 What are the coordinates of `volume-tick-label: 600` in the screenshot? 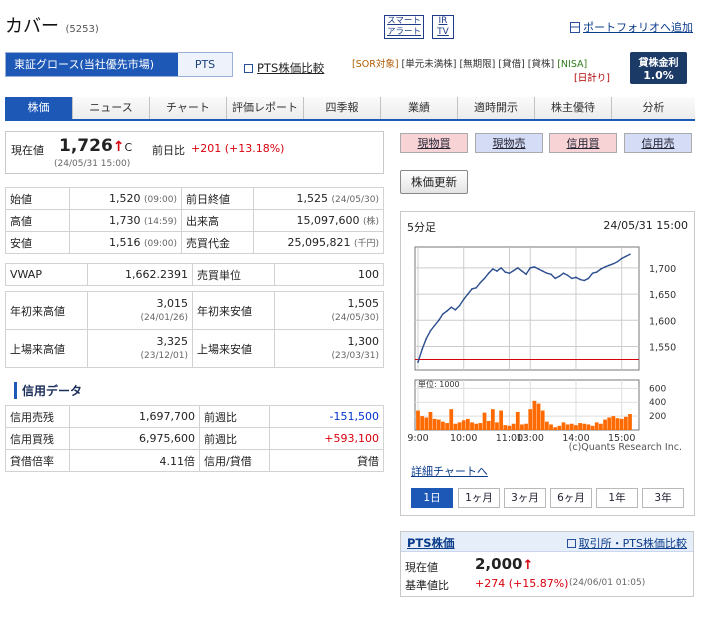 It's located at (657, 389).